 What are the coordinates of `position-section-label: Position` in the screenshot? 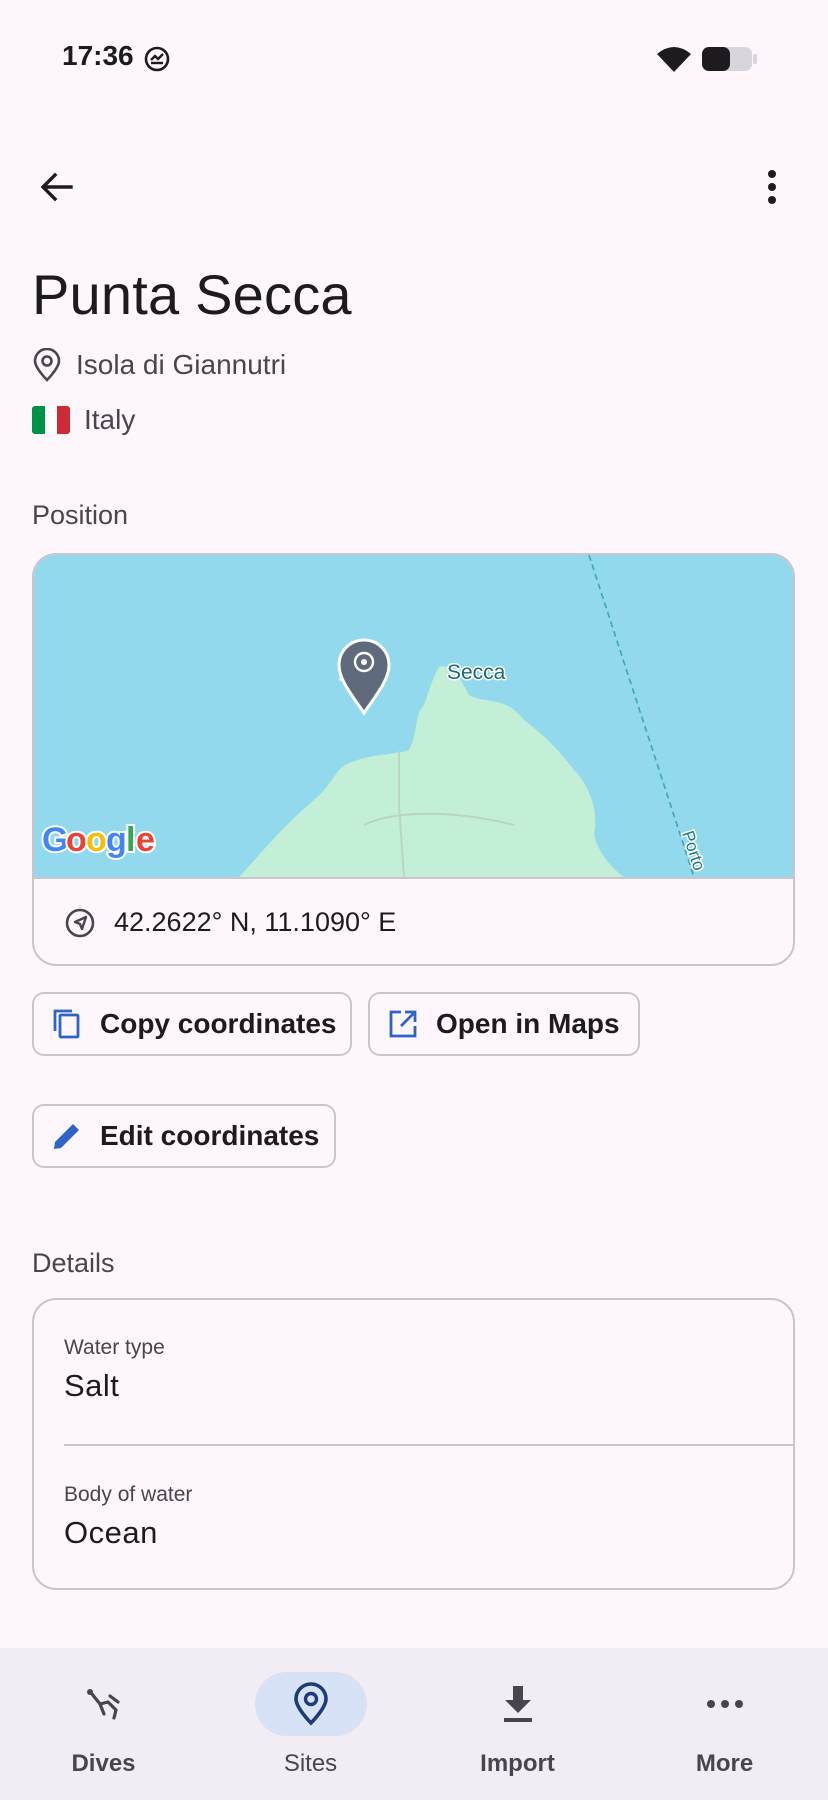 It's located at (80, 515).